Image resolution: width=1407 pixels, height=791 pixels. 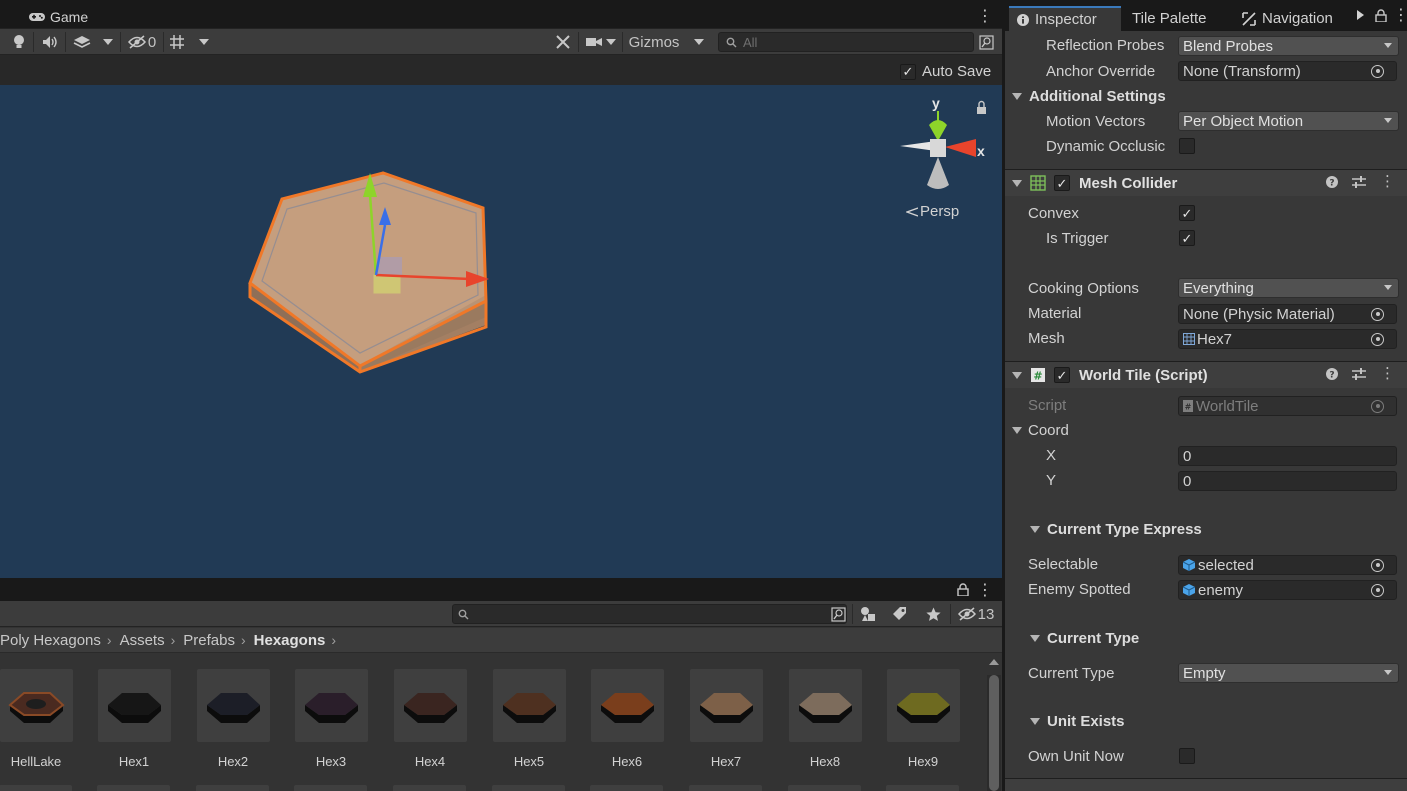 I want to click on is-trigger-checkbox: ✓, so click(x=1187, y=238).